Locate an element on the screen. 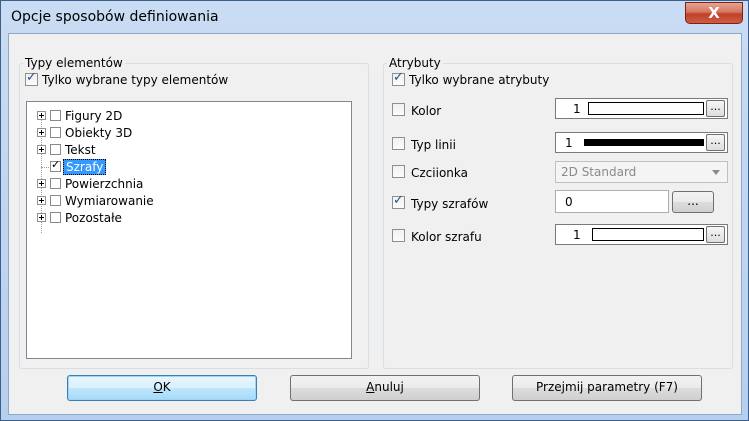 Image resolution: width=749 pixels, height=421 pixels. tree-checkbox-szrafy is located at coordinates (55, 165).